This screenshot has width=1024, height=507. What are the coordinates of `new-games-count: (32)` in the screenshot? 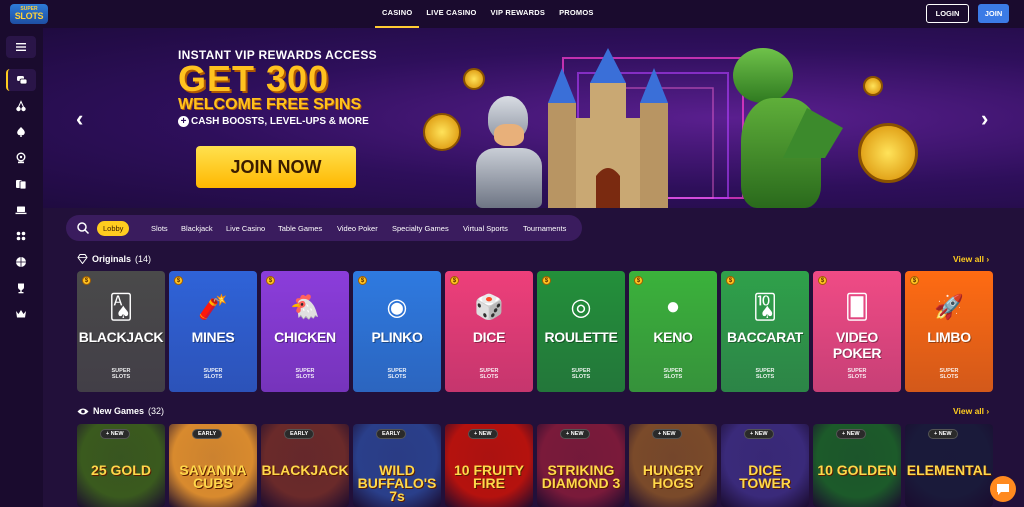 It's located at (156, 411).